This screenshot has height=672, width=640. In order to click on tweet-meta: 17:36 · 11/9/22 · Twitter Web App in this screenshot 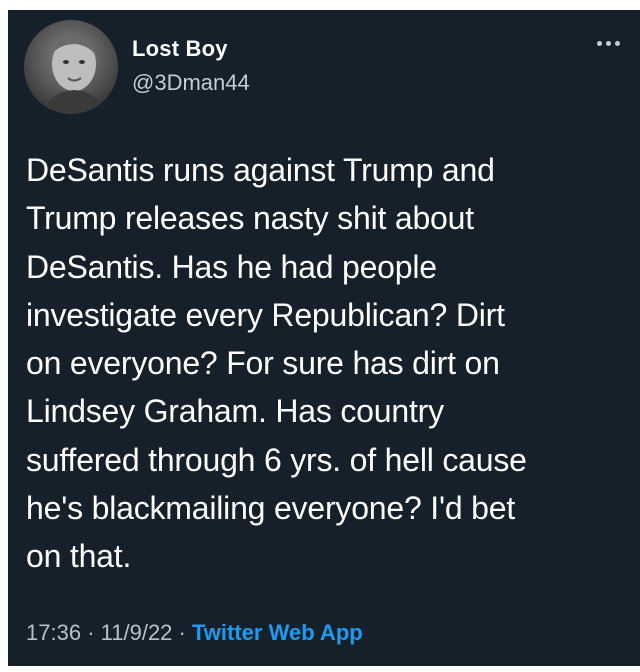, I will do `click(194, 633)`.